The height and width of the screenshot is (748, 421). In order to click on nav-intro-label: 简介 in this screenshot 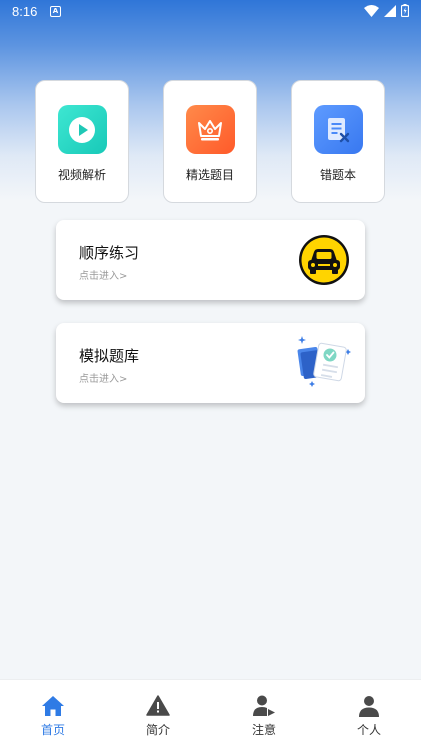, I will do `click(157, 730)`.